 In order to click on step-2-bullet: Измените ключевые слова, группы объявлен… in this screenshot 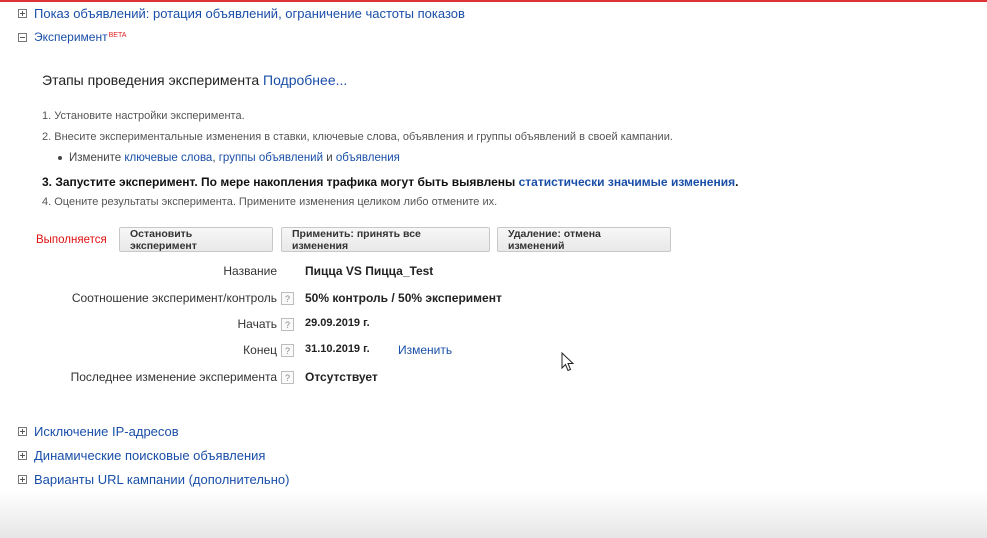, I will do `click(229, 158)`.